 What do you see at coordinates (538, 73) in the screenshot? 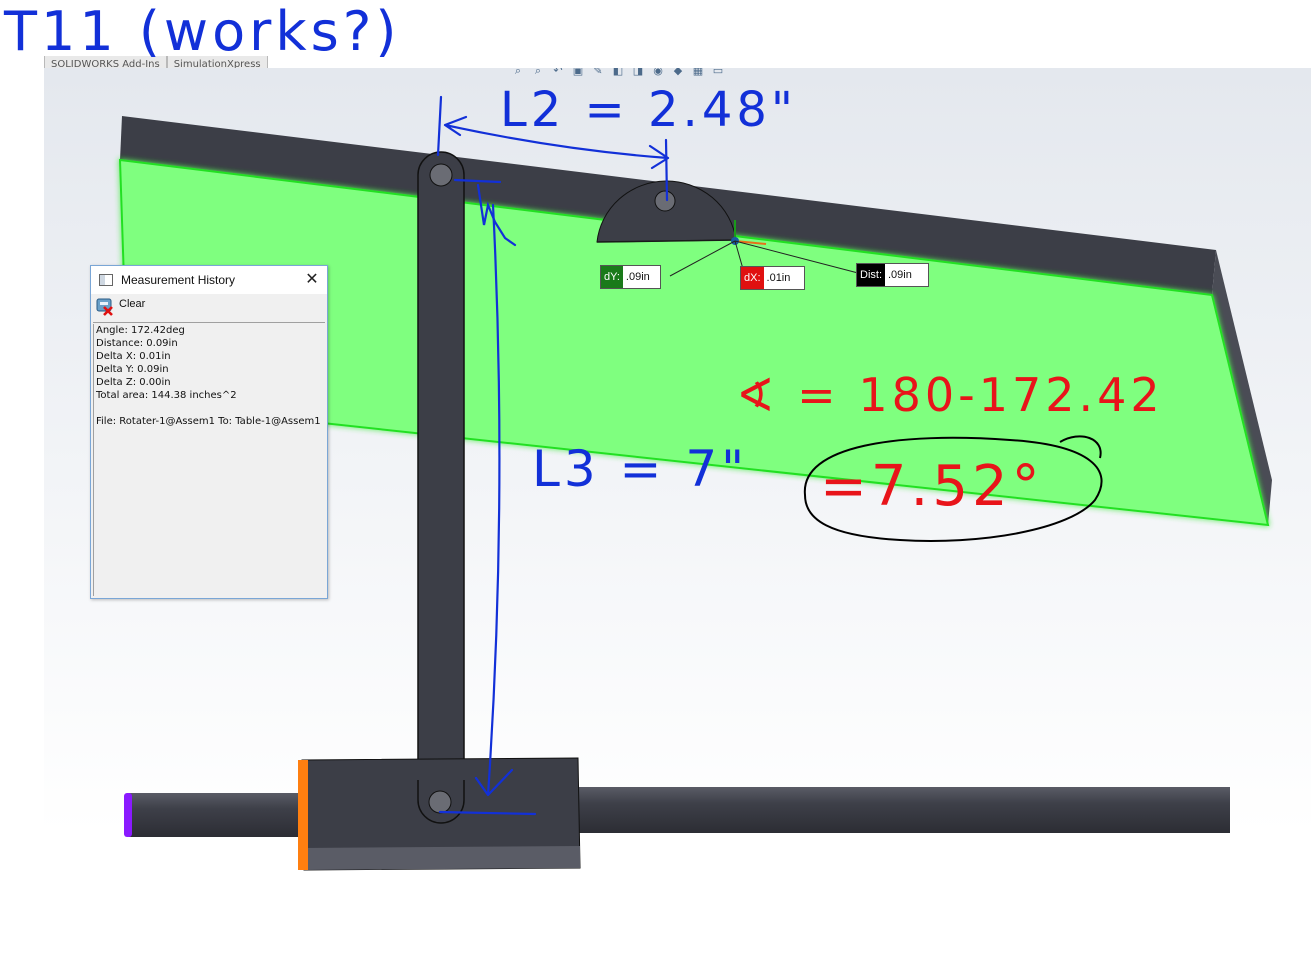
I see `zoom-area-icon: ⌕` at bounding box center [538, 73].